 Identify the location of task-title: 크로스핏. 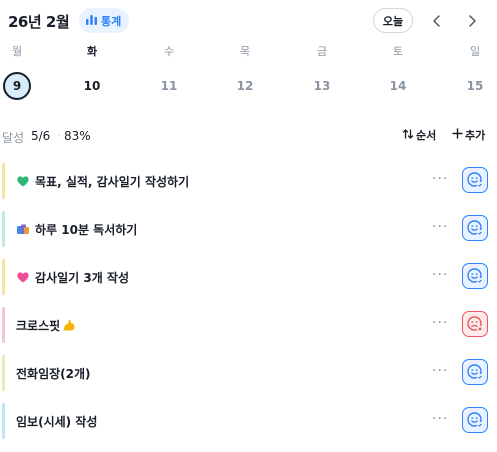
(46, 325).